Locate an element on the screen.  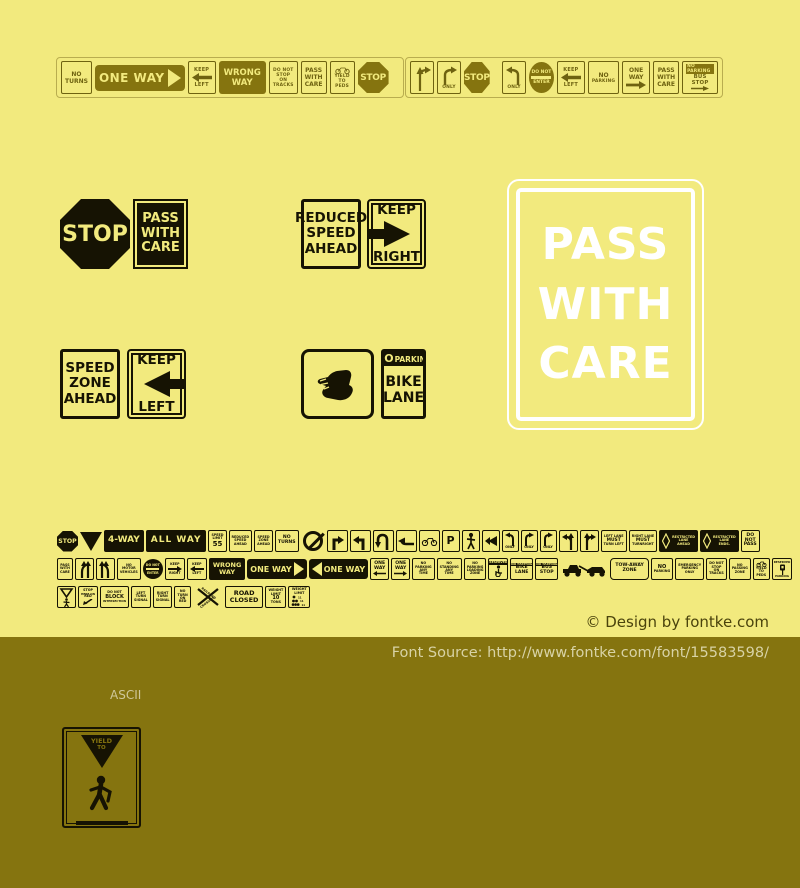
split-arrow-right-icon is located at coordinates (589, 541).